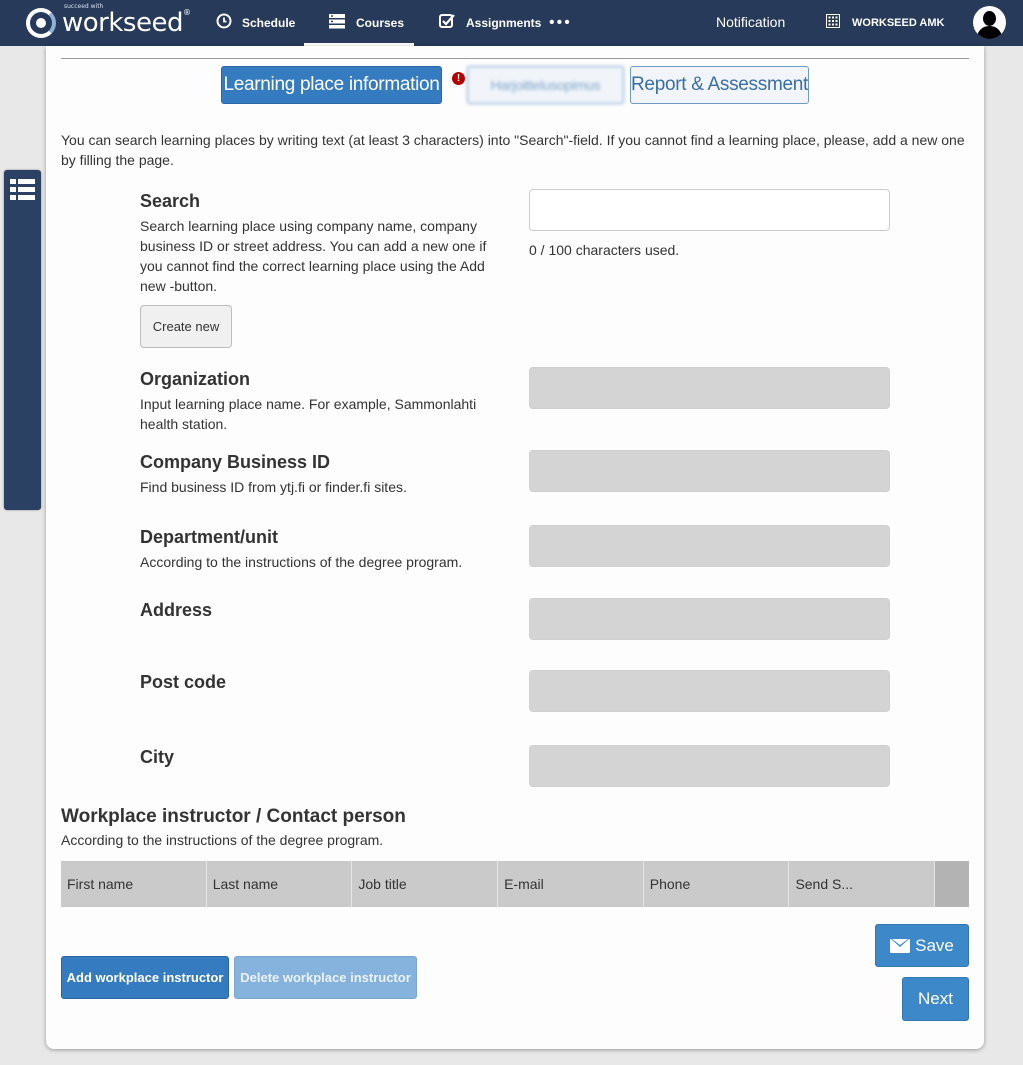  Describe the element at coordinates (195, 379) in the screenshot. I see `organization-title: Organization` at that location.